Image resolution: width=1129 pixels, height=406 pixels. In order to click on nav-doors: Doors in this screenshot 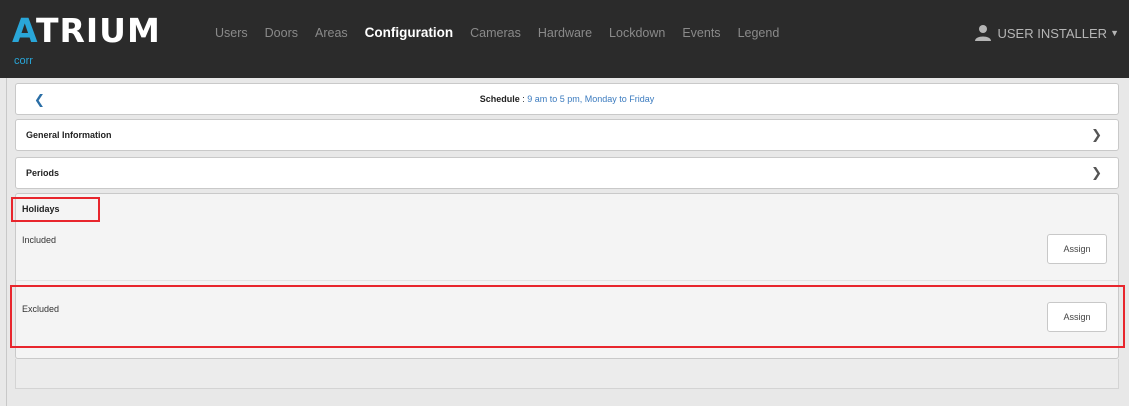, I will do `click(281, 33)`.